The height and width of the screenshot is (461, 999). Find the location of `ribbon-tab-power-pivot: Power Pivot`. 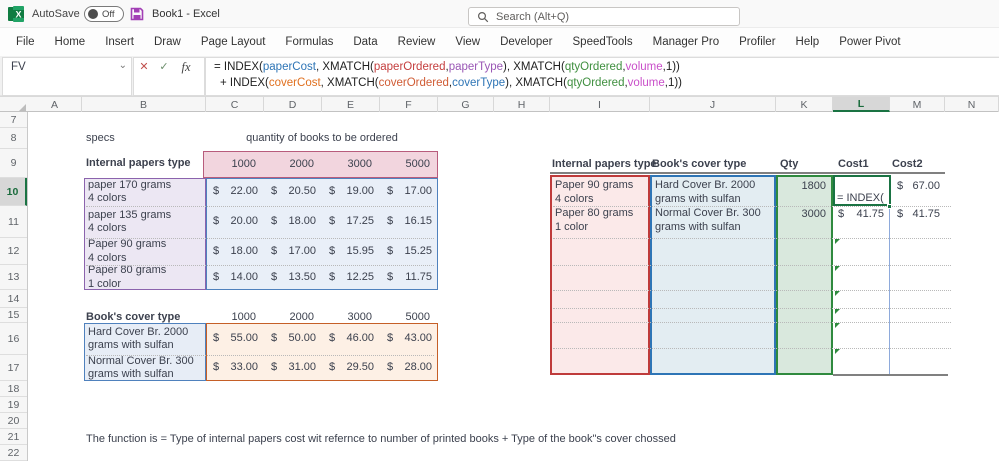

ribbon-tab-power-pivot: Power Pivot is located at coordinates (869, 42).